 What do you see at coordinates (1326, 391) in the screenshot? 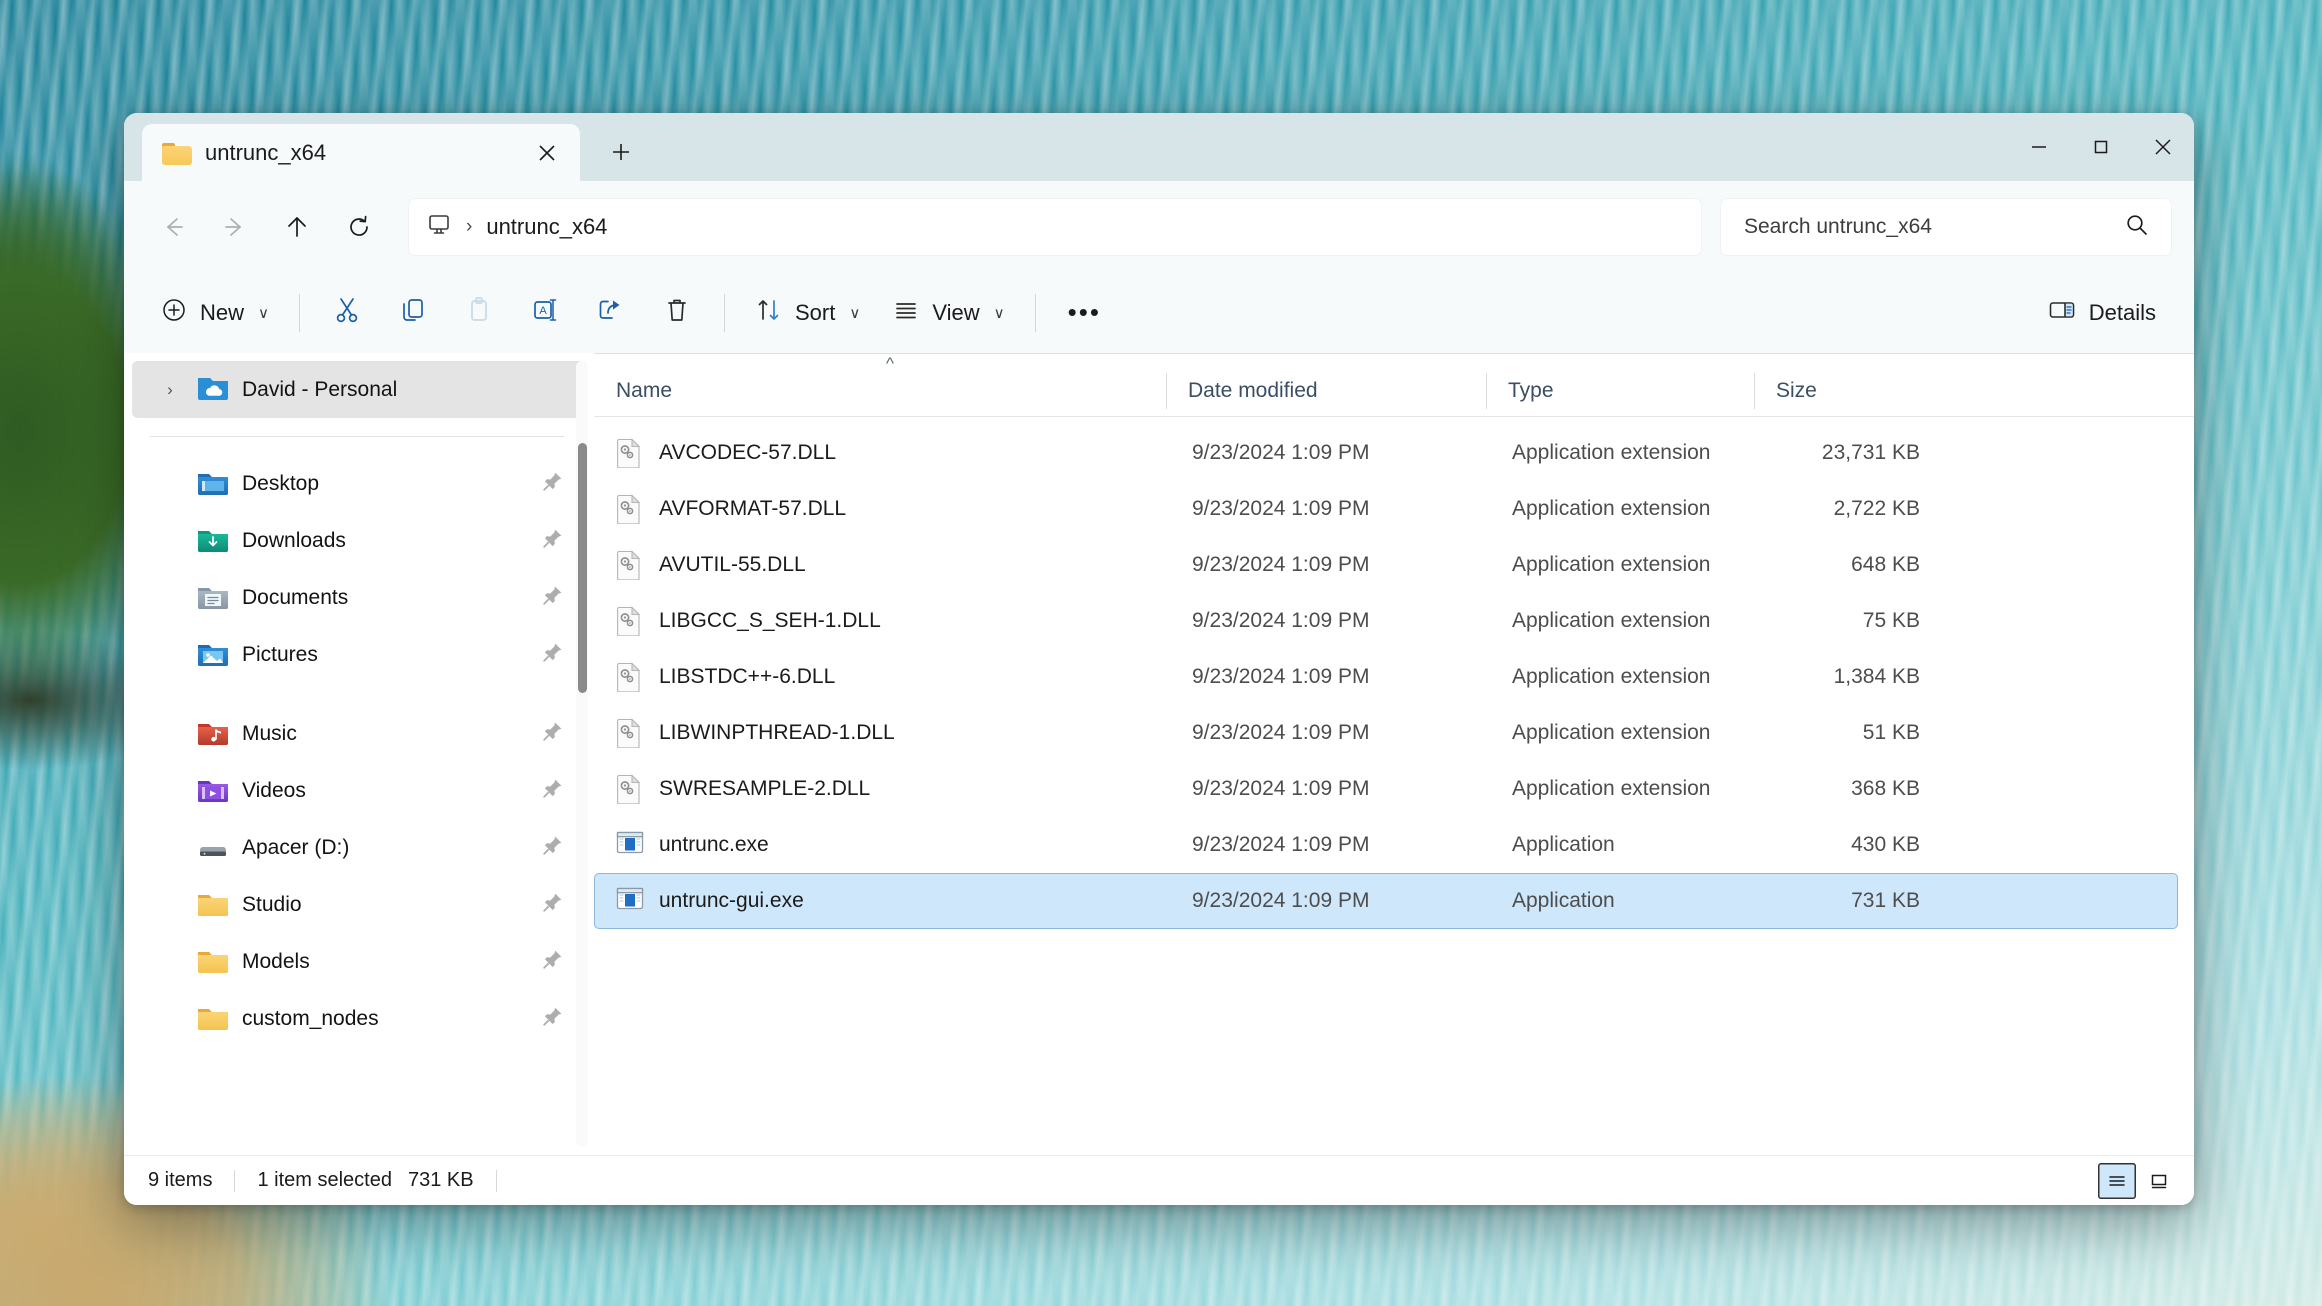
I see `column-header-date-modified: Date modified` at bounding box center [1326, 391].